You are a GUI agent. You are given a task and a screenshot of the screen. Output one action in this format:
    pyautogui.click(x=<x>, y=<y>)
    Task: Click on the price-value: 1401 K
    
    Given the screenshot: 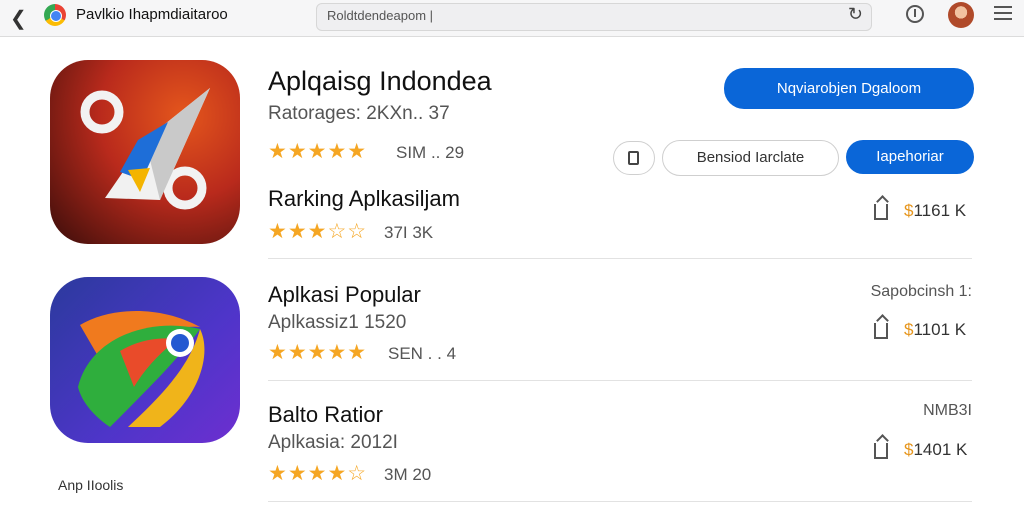 What is the action you would take?
    pyautogui.click(x=940, y=449)
    